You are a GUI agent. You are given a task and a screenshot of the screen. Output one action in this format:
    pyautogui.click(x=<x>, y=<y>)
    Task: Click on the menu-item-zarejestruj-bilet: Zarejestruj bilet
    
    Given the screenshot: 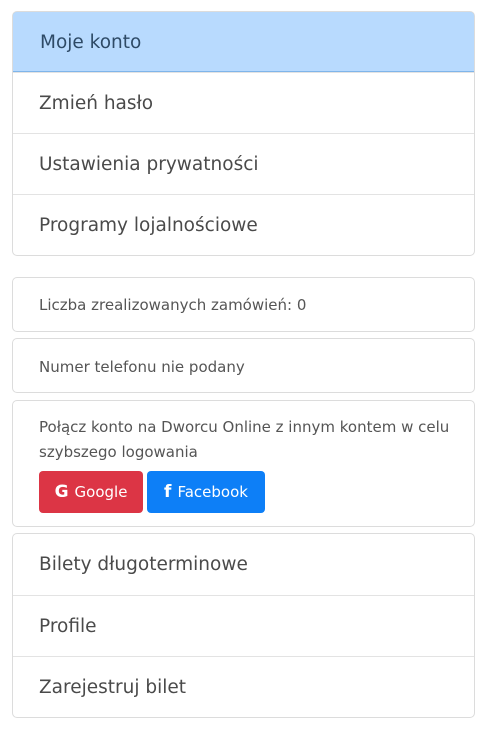 What is the action you would take?
    pyautogui.click(x=243, y=686)
    